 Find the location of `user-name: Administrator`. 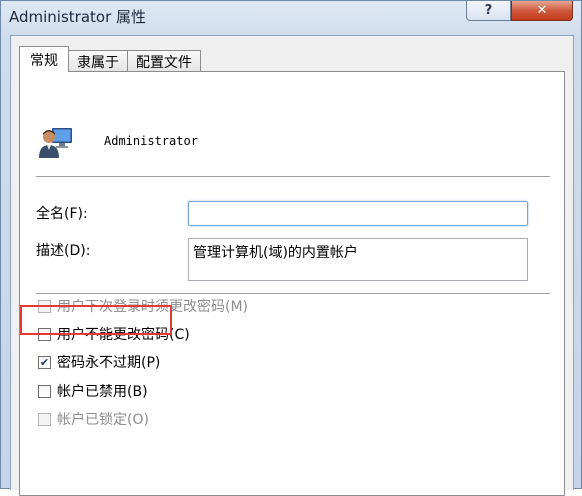

user-name: Administrator is located at coordinates (151, 141).